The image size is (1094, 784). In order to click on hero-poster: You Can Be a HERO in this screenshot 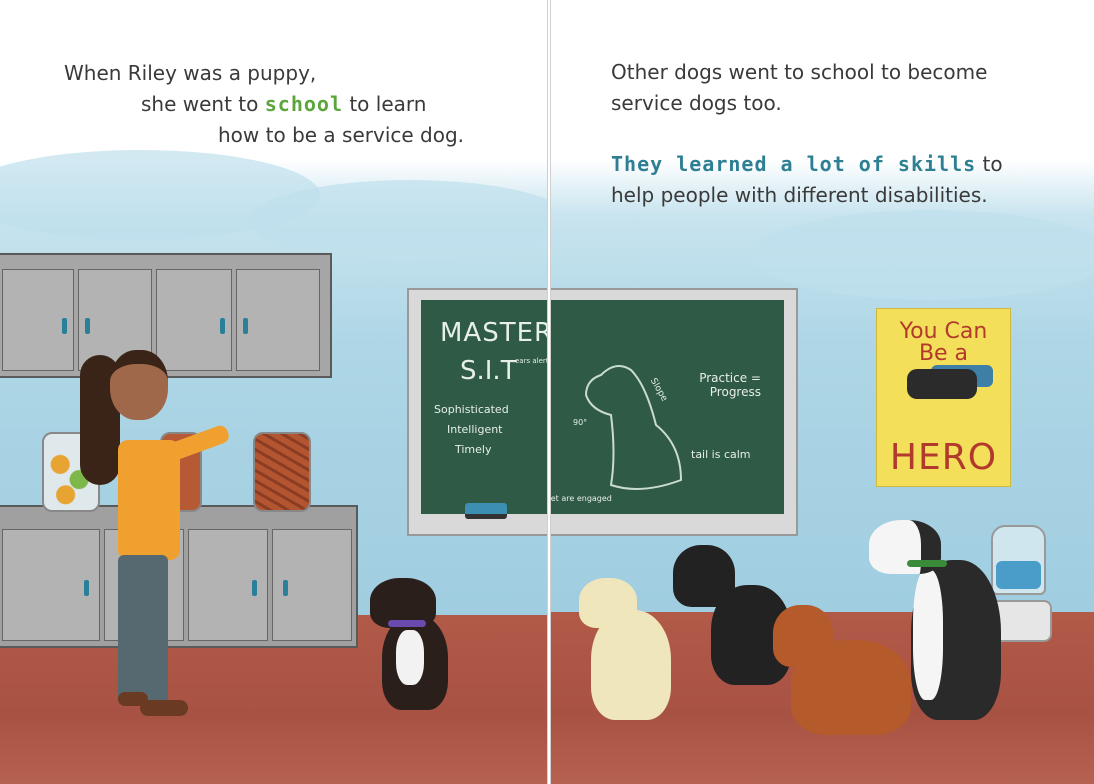, I will do `click(943, 397)`.